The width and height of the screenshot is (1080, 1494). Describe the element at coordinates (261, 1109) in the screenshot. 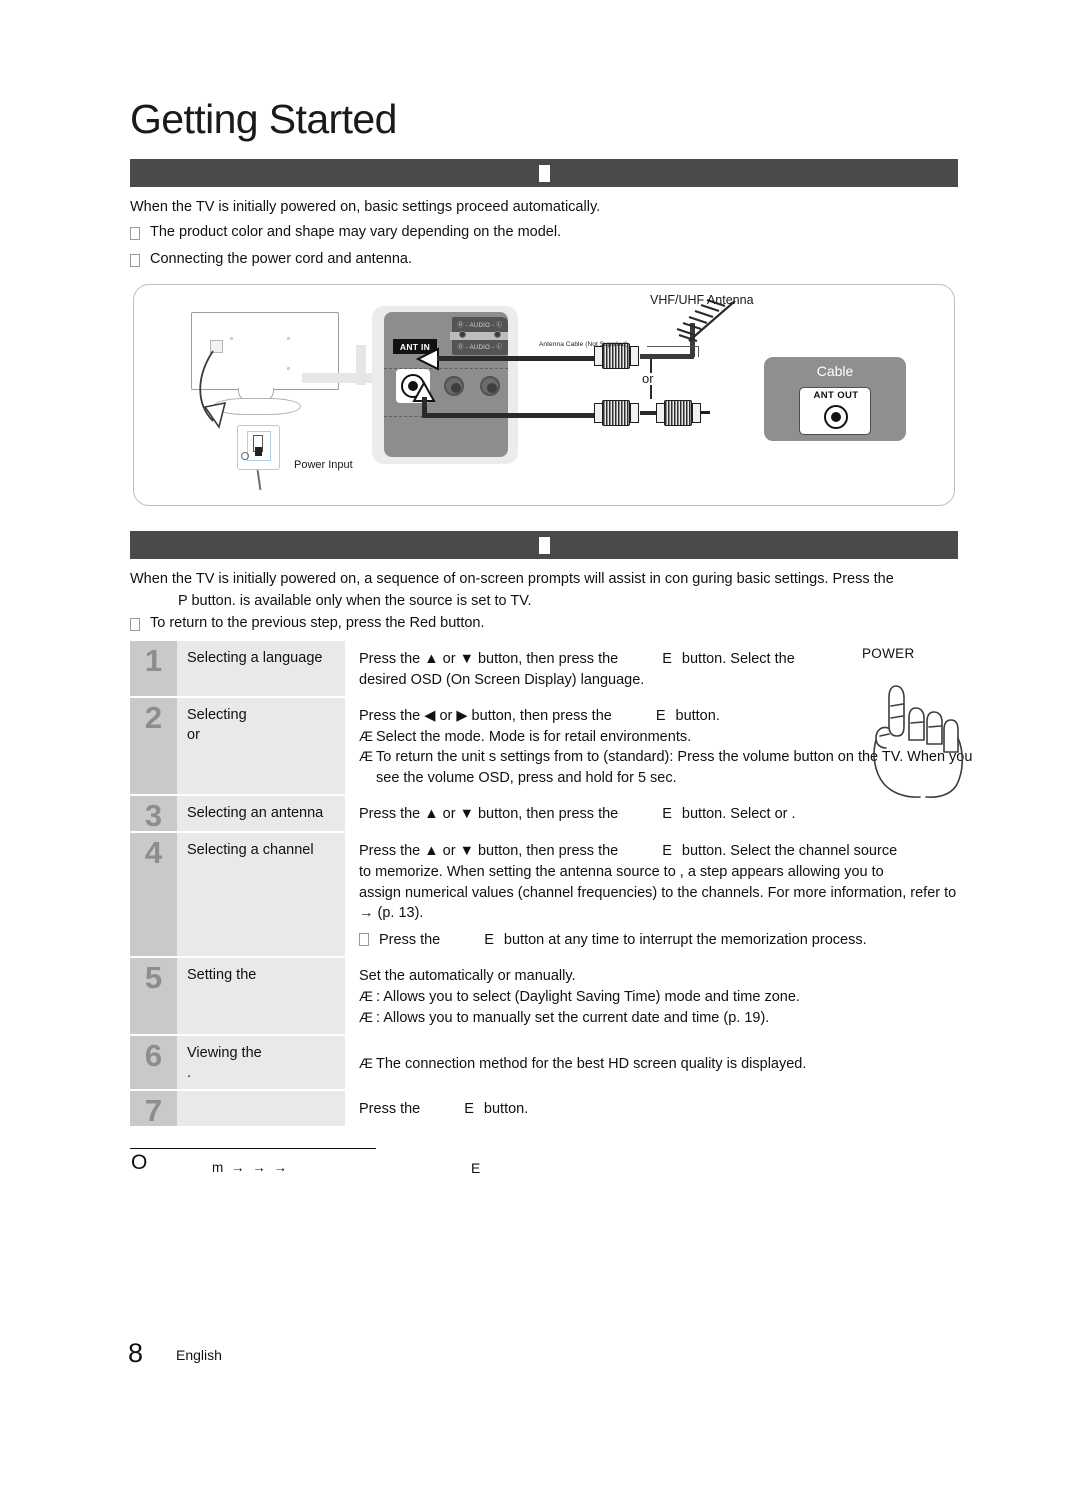

I see `step-label` at that location.